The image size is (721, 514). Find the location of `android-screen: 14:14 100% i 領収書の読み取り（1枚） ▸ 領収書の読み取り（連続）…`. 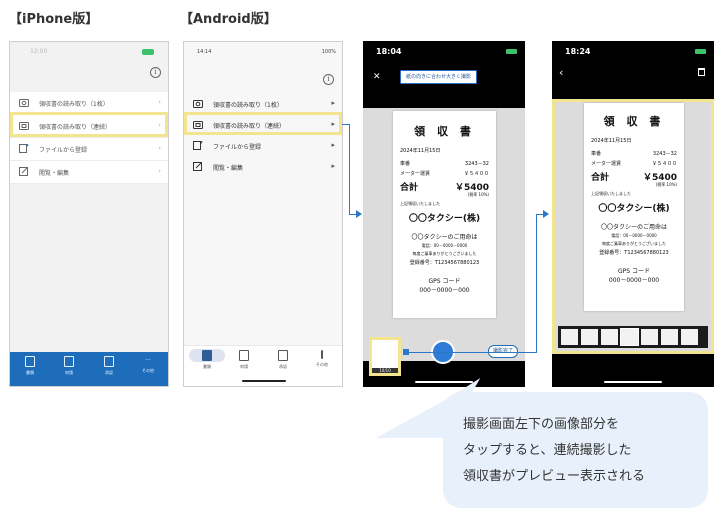

android-screen: 14:14 100% i 領収書の読み取り（1枚） ▸ 領収書の読み取り（連続）… is located at coordinates (263, 214).